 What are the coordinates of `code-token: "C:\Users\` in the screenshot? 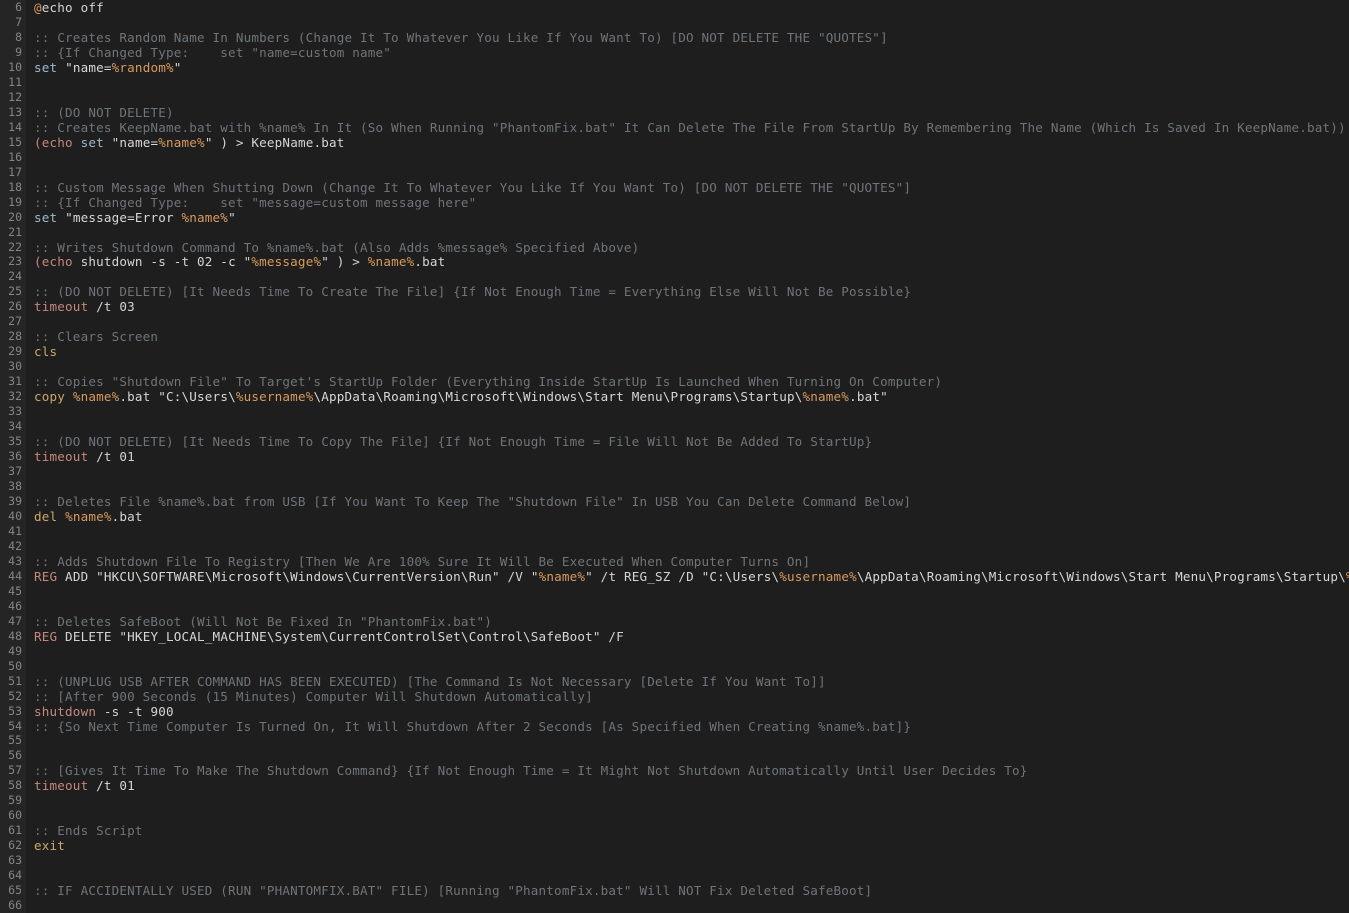 It's located at (740, 576).